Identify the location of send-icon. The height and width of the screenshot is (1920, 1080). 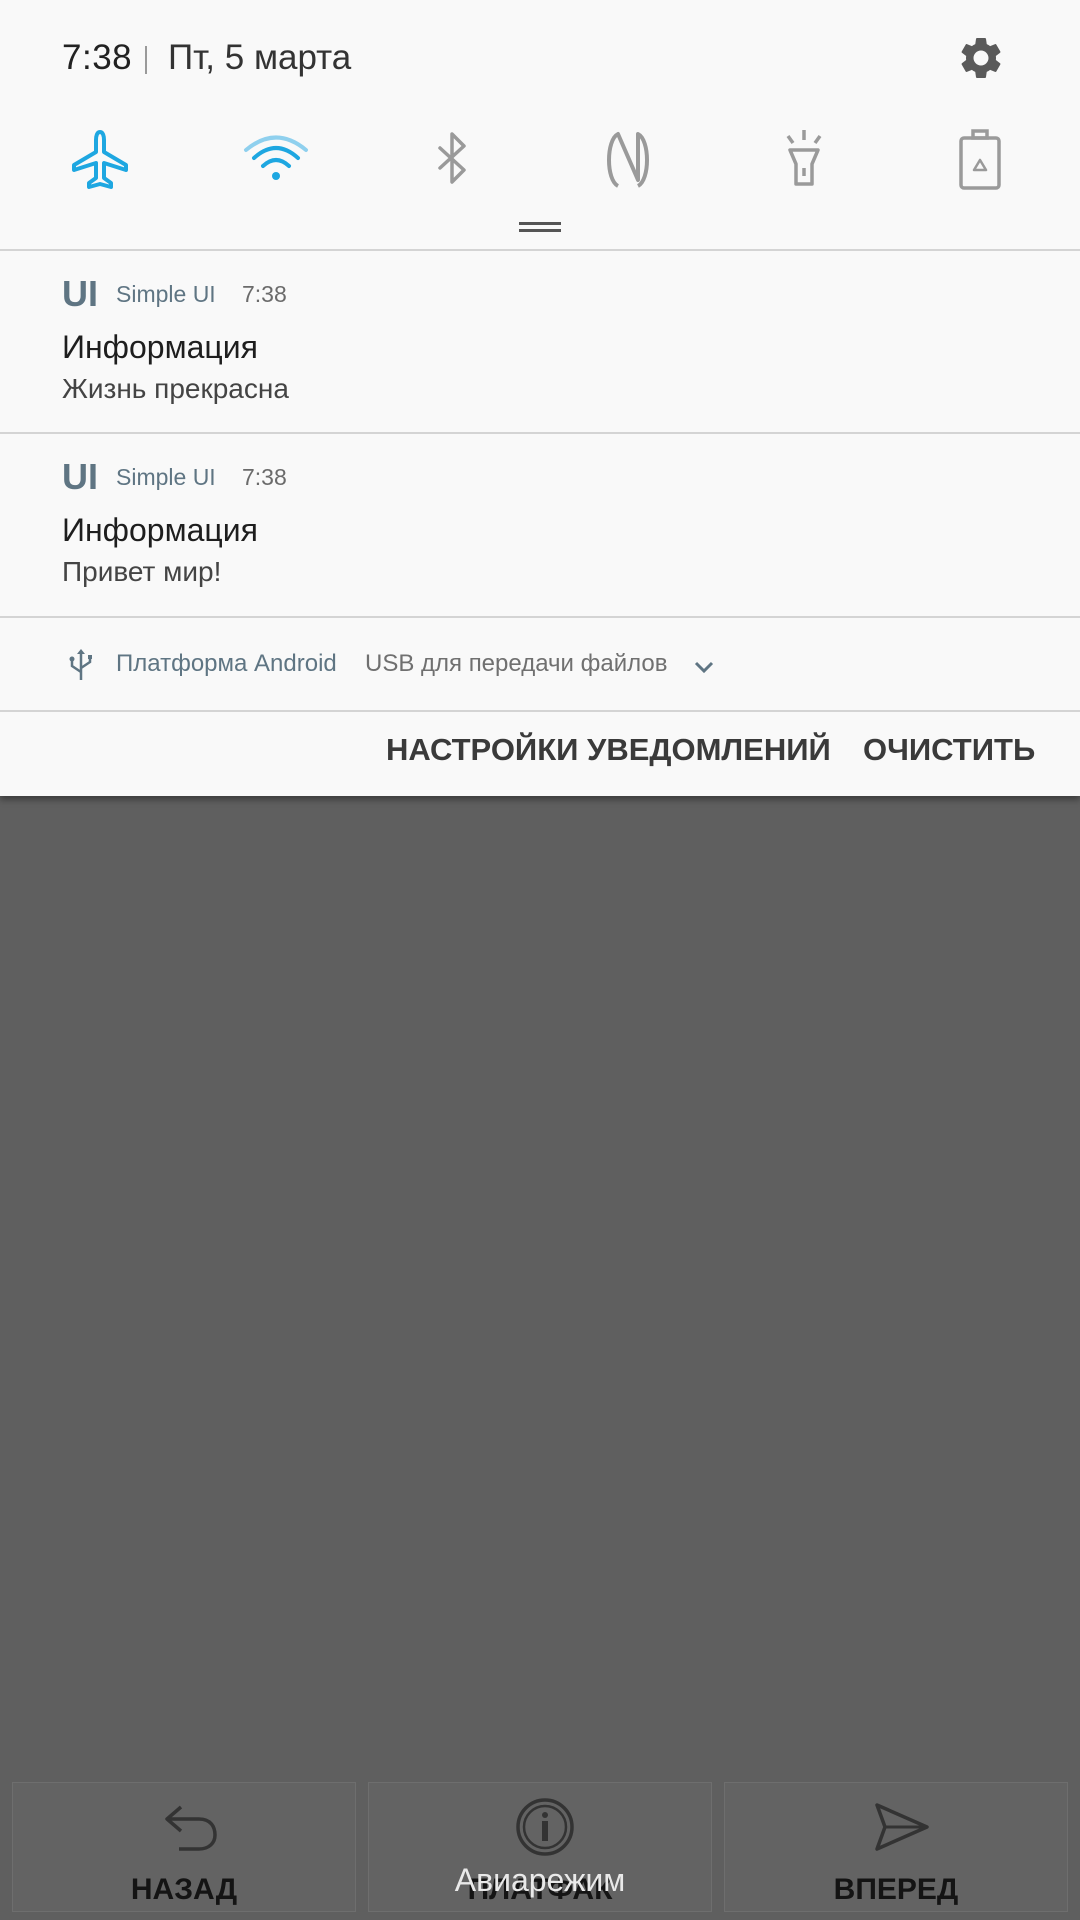
(902, 1827).